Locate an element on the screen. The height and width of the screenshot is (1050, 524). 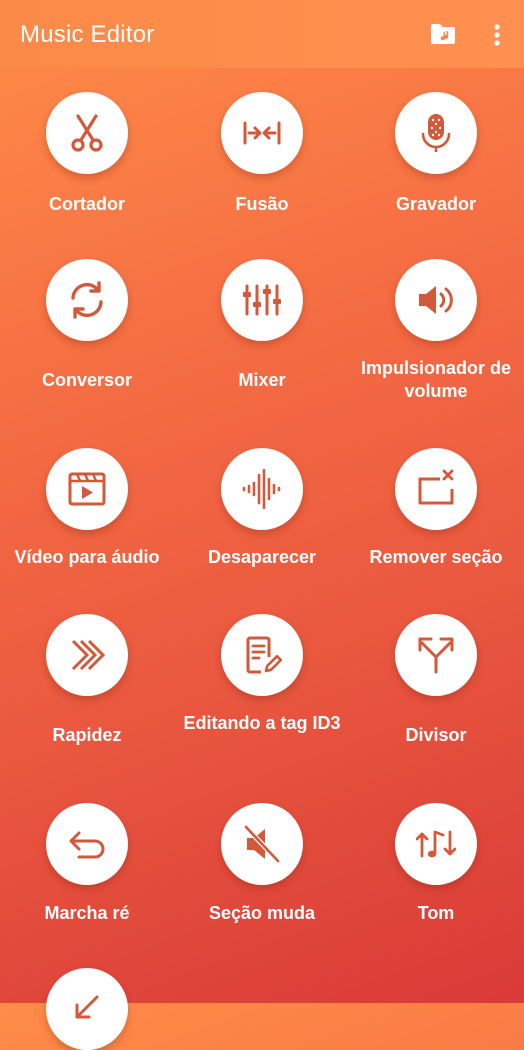
tool-video-circle is located at coordinates (87, 489).